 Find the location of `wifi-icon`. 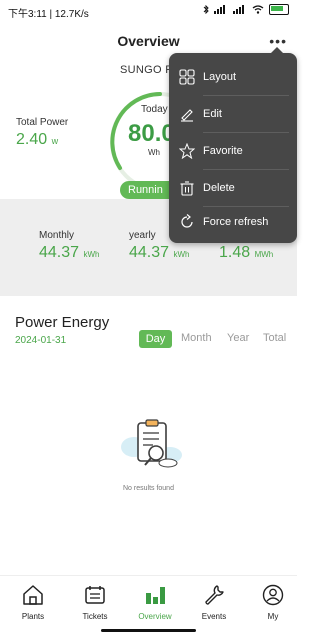

wifi-icon is located at coordinates (258, 9).